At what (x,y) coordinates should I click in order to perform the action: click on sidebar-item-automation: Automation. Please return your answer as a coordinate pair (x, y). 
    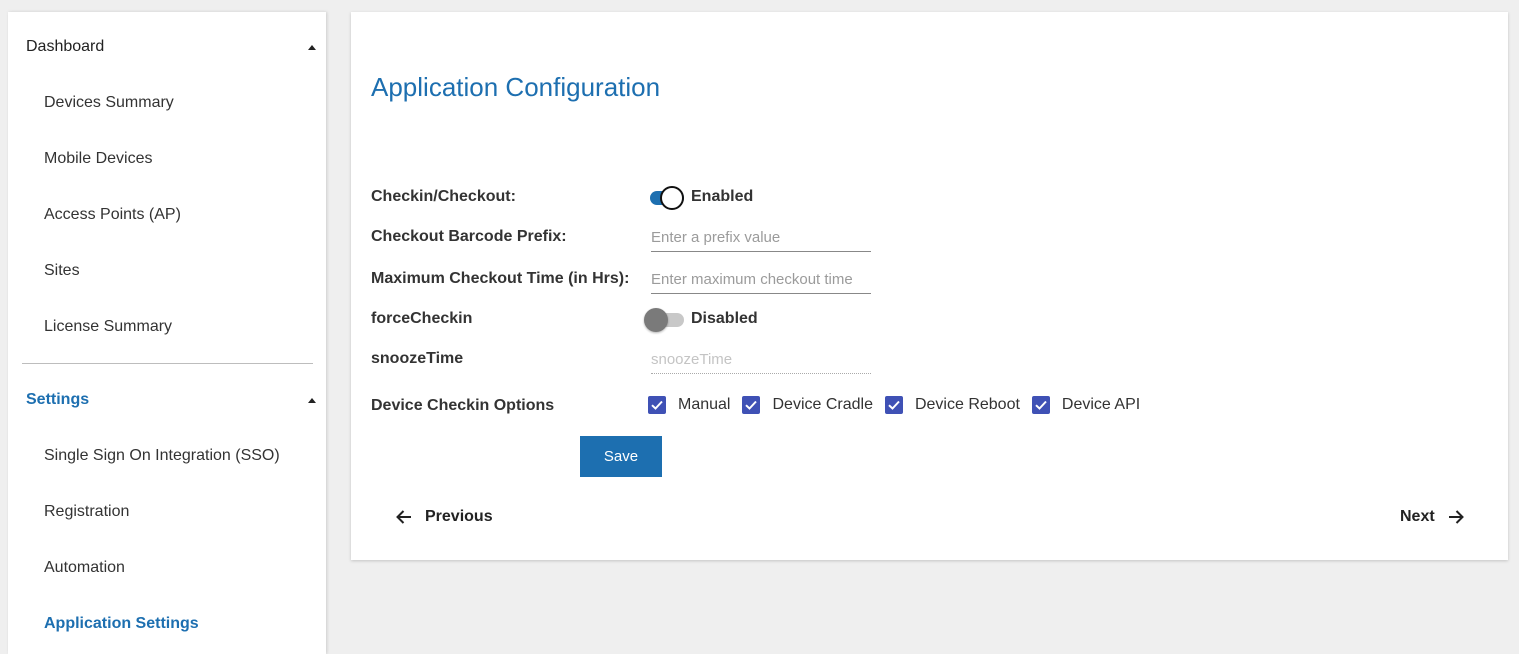
    Looking at the image, I should click on (84, 568).